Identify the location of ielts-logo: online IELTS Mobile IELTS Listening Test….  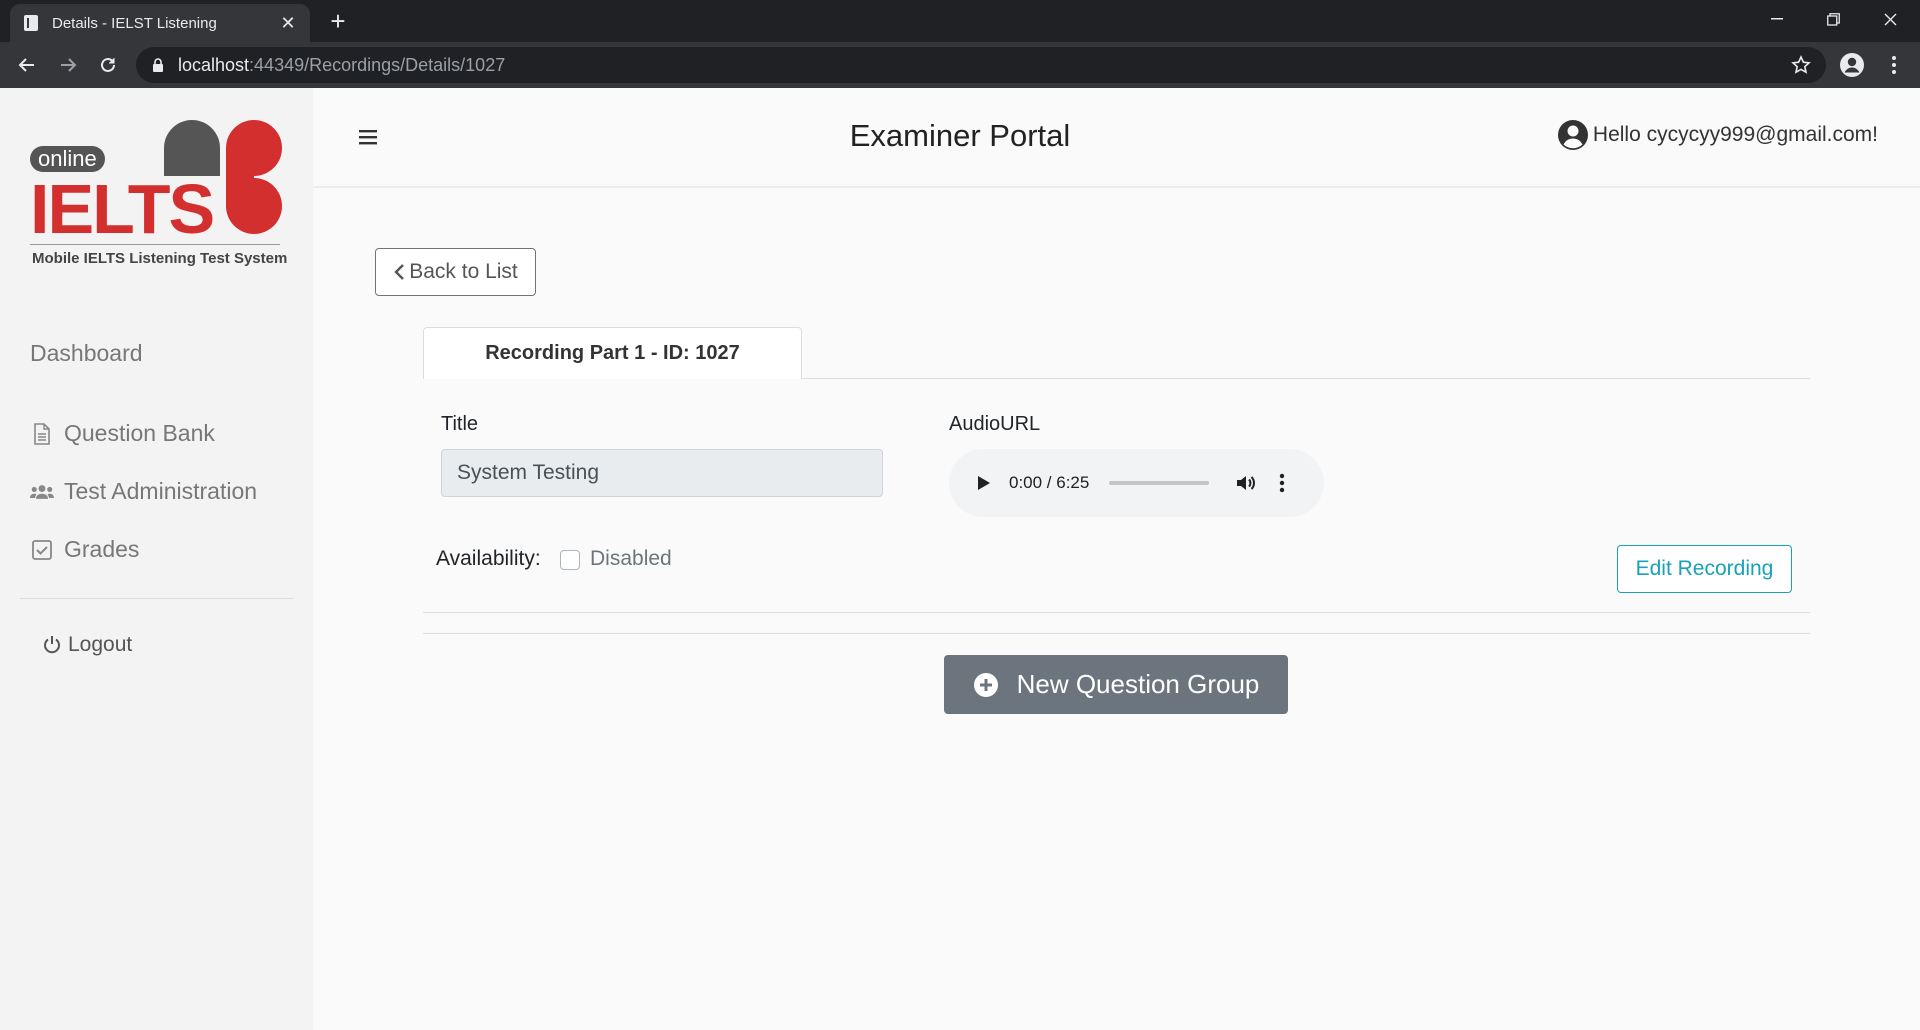
(159, 193).